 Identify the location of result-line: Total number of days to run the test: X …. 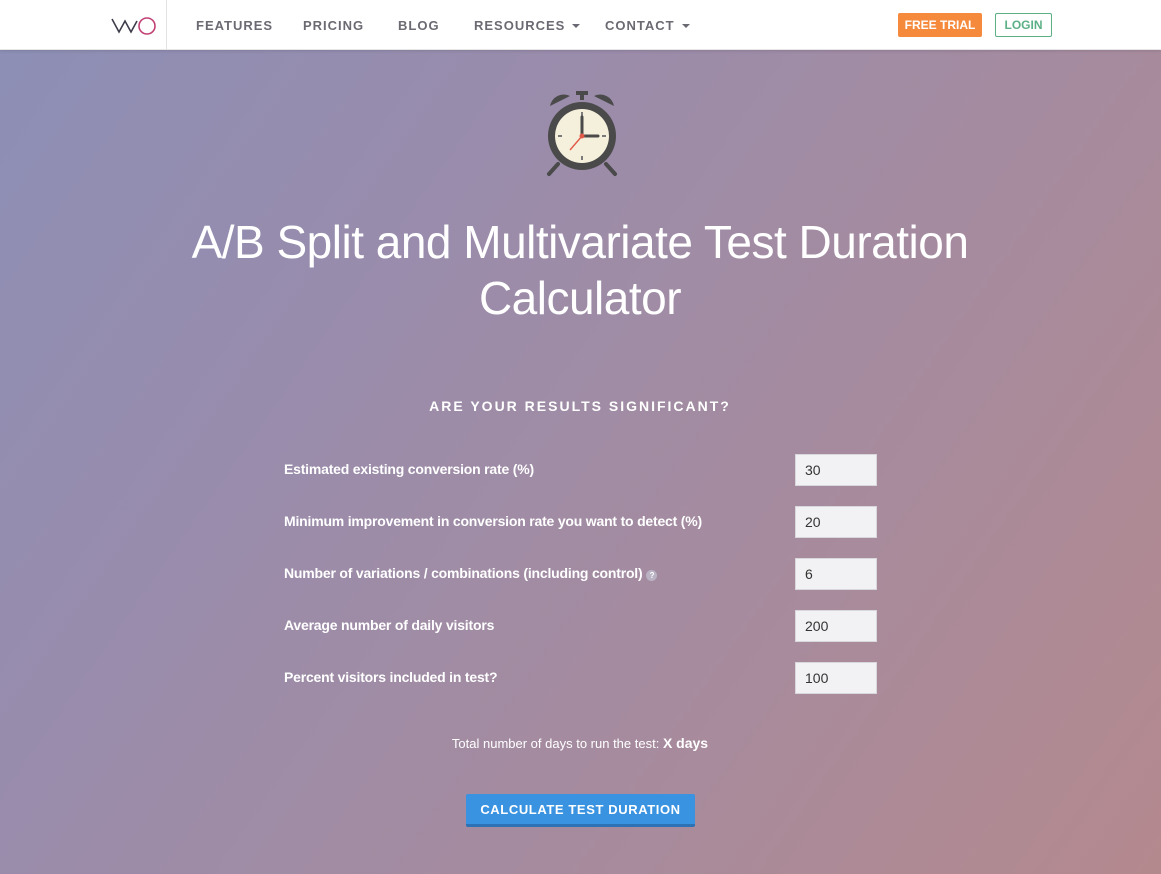
(580, 743).